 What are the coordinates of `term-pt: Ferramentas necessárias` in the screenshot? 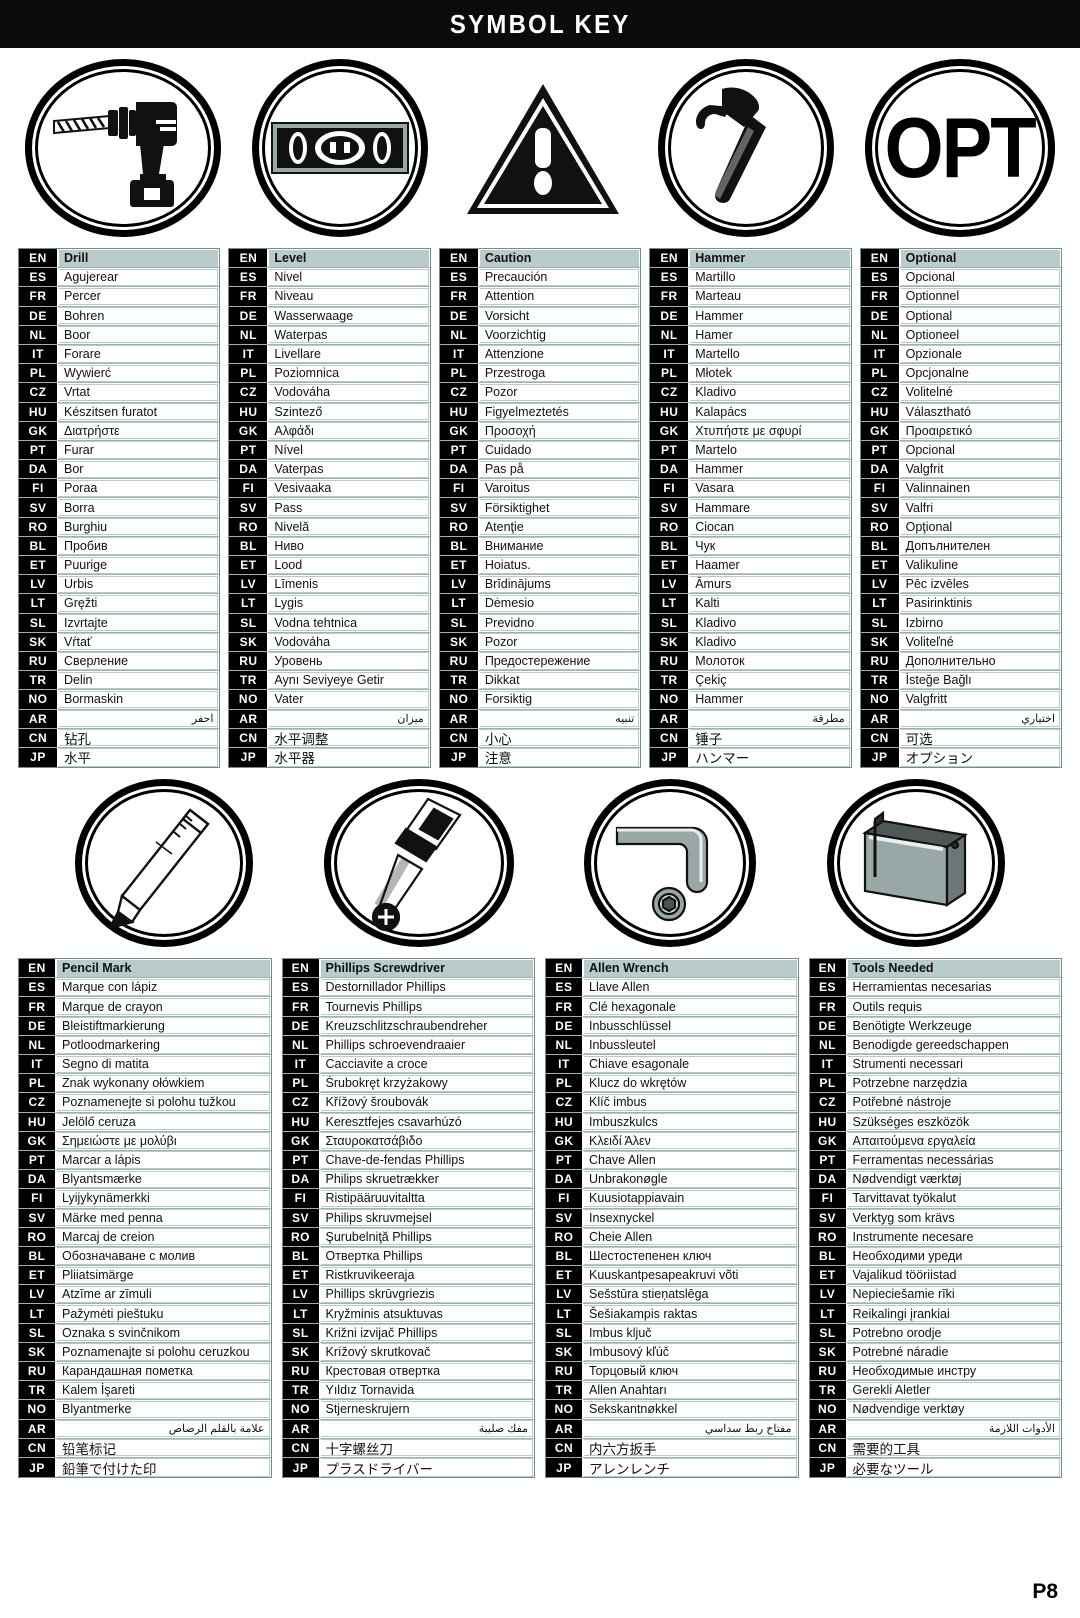 It's located at (953, 1160).